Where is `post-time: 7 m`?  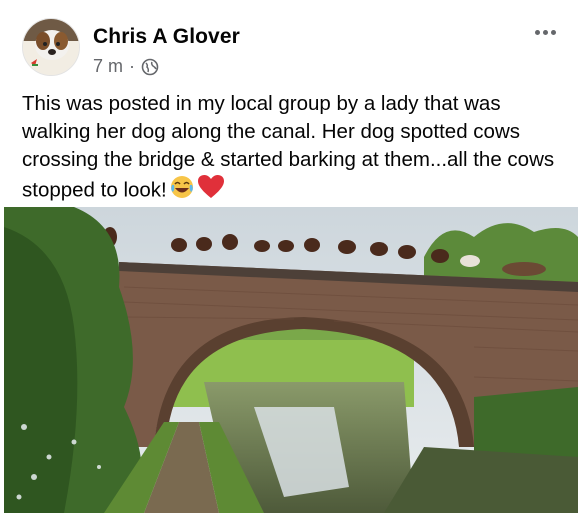 post-time: 7 m is located at coordinates (108, 66).